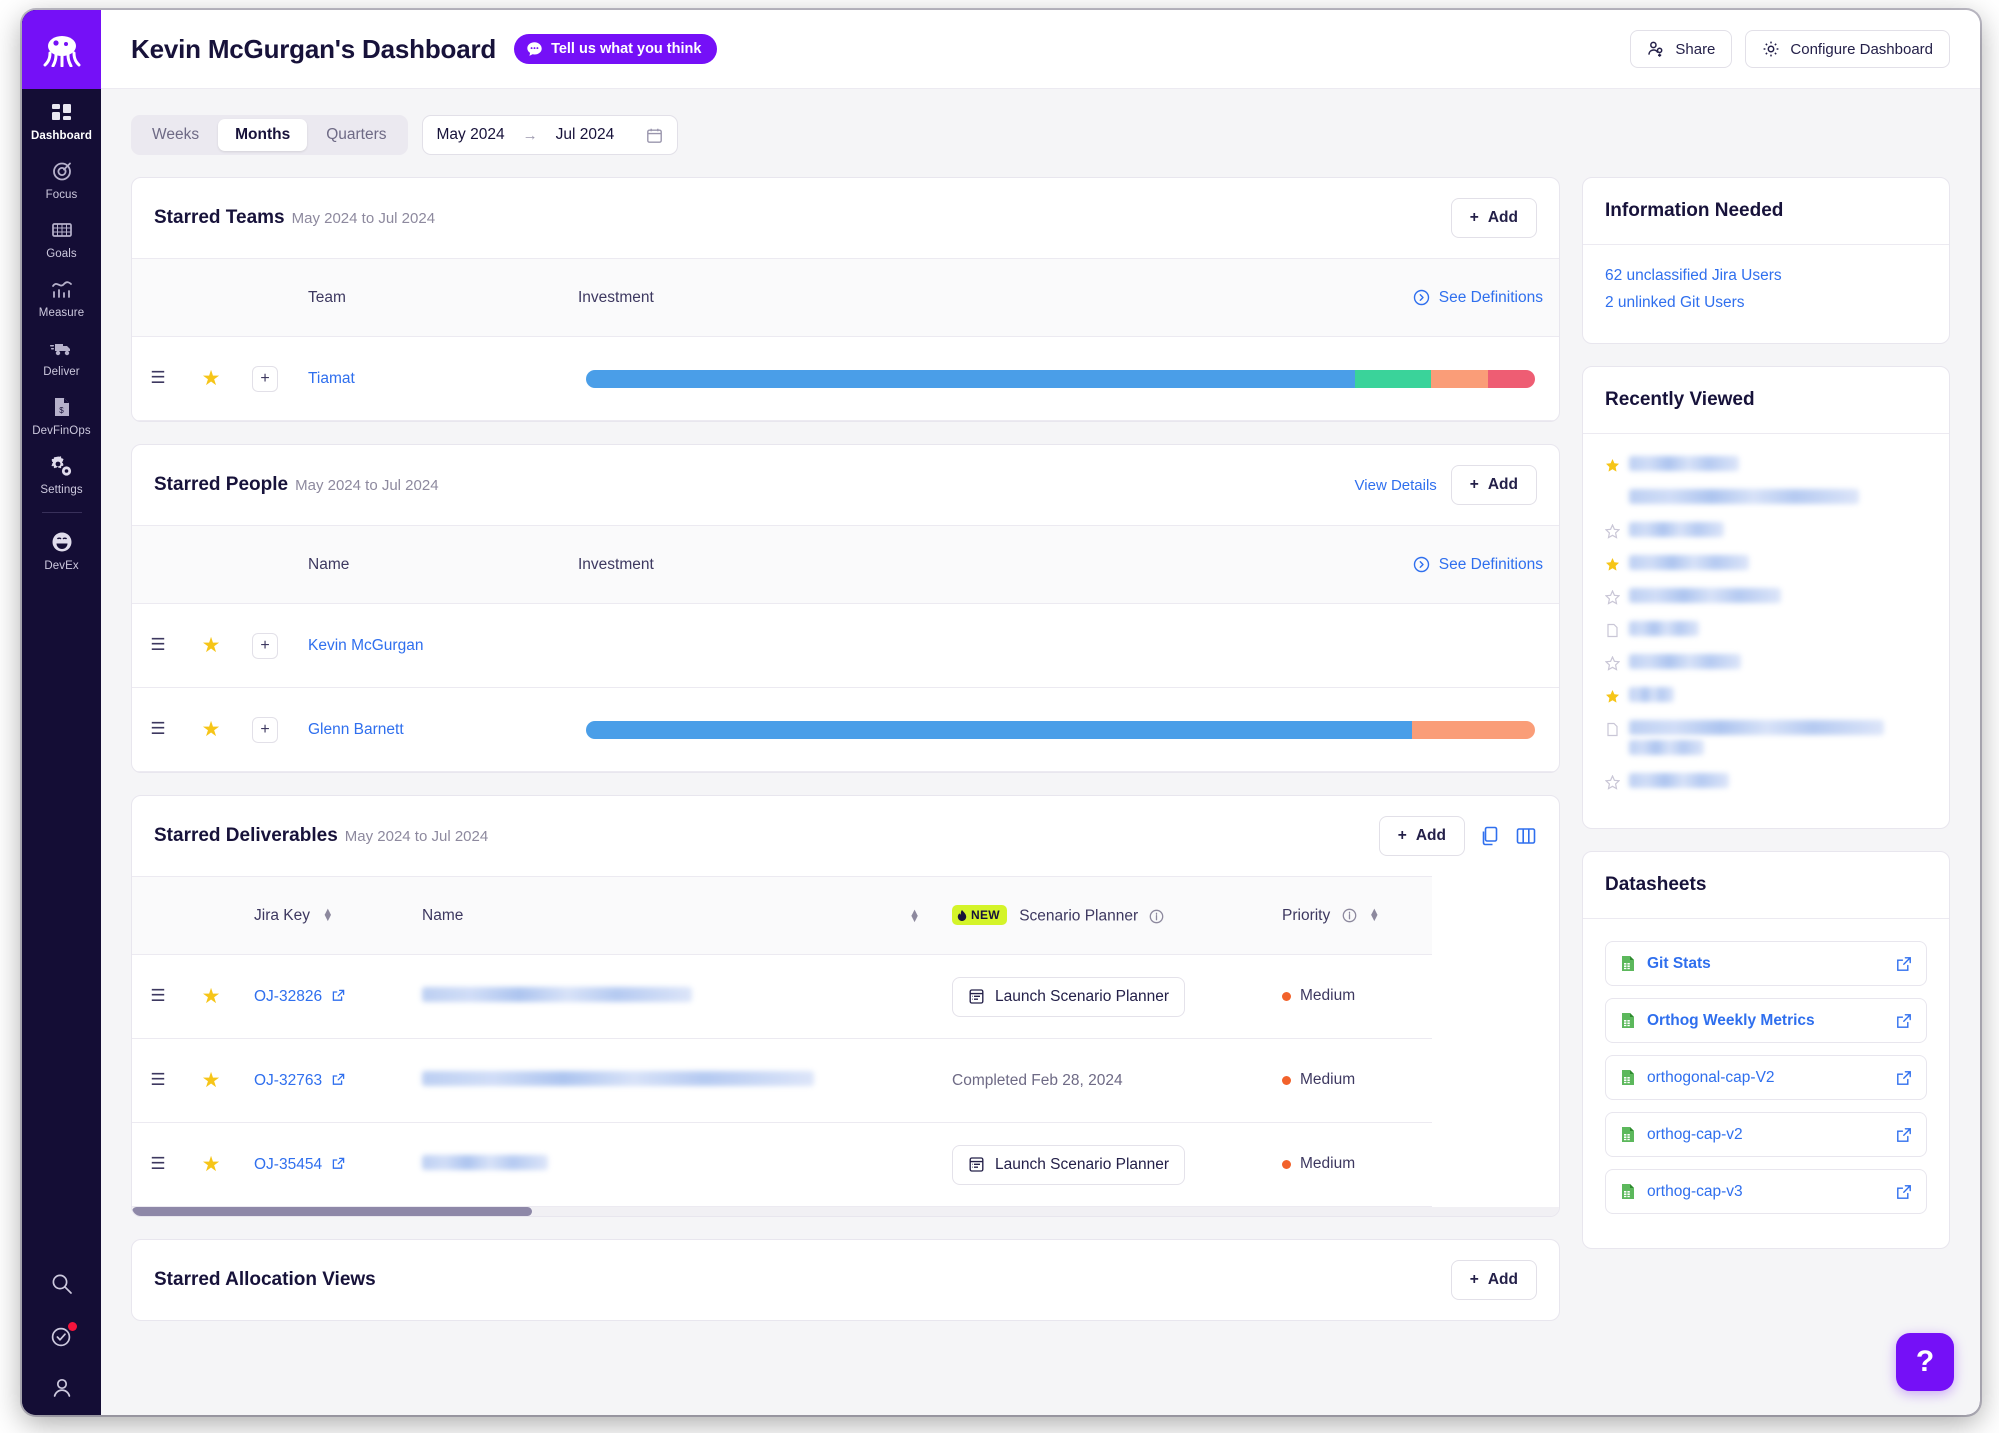 Image resolution: width=1999 pixels, height=1433 pixels. I want to click on team-link: Tiamat, so click(331, 378).